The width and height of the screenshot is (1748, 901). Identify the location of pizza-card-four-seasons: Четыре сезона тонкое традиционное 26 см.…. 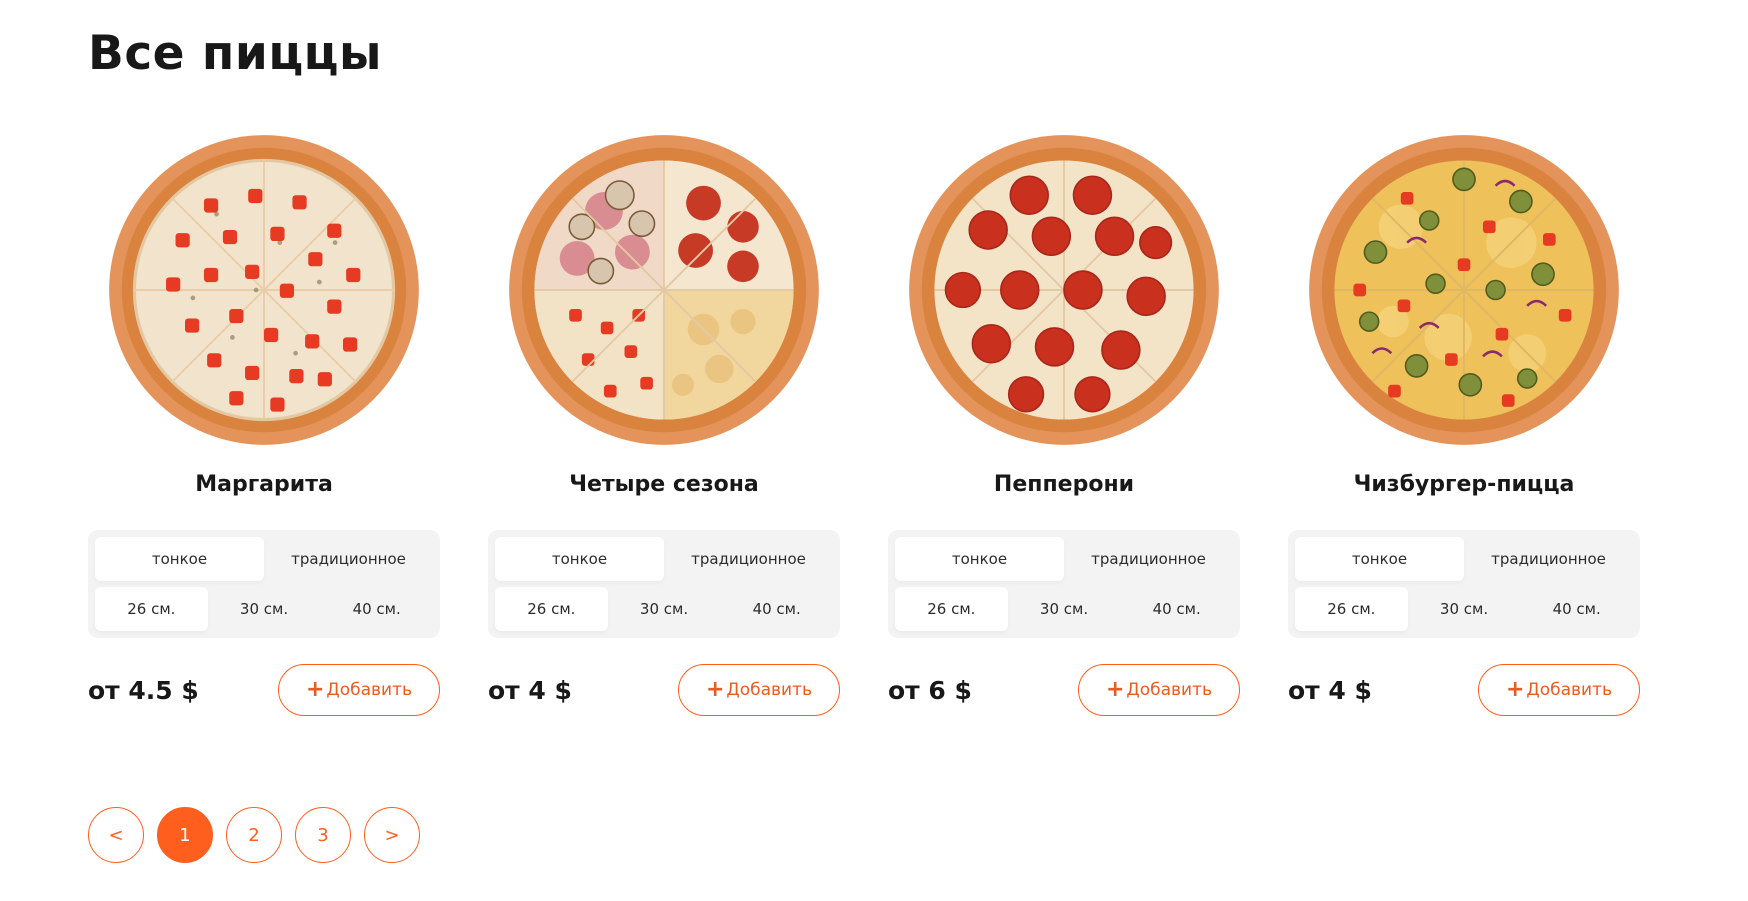
(664, 424).